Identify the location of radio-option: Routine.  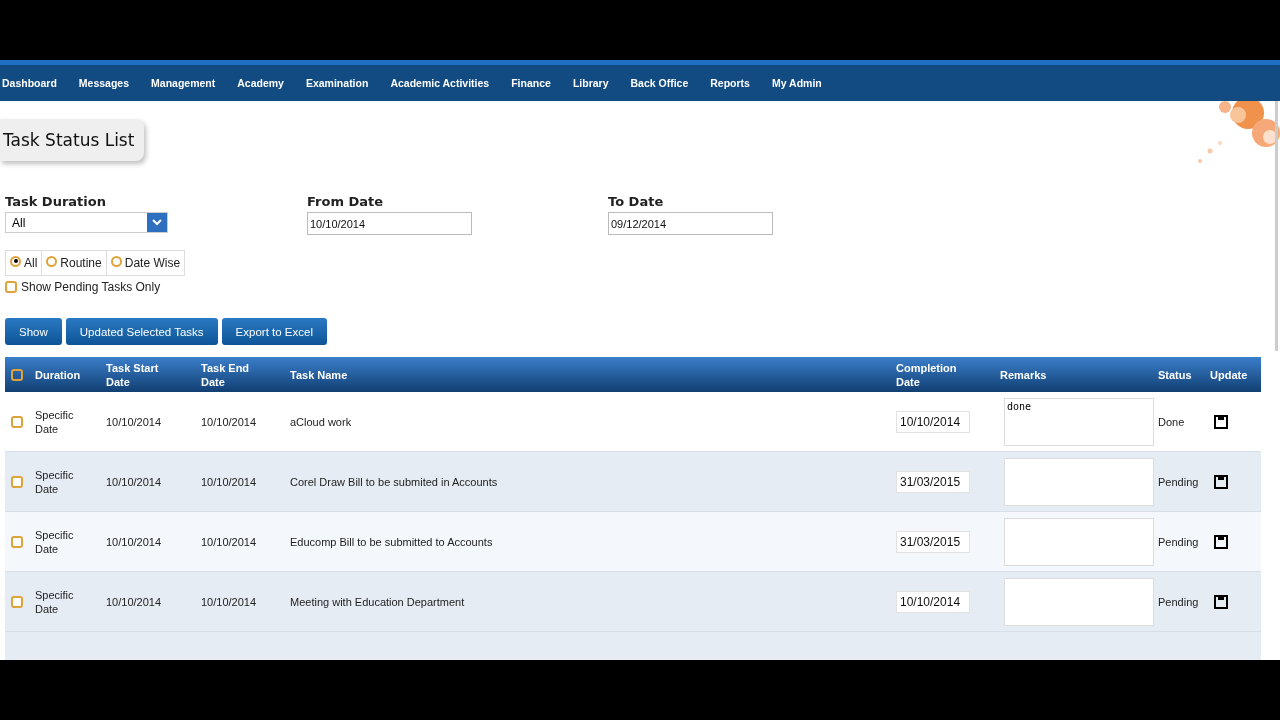
(74, 263).